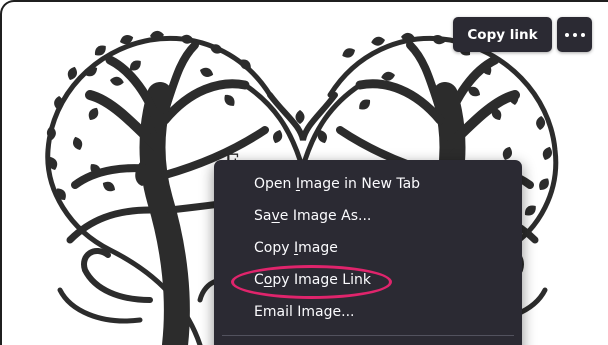 The image size is (608, 345). I want to click on more-options-icon, so click(574, 34).